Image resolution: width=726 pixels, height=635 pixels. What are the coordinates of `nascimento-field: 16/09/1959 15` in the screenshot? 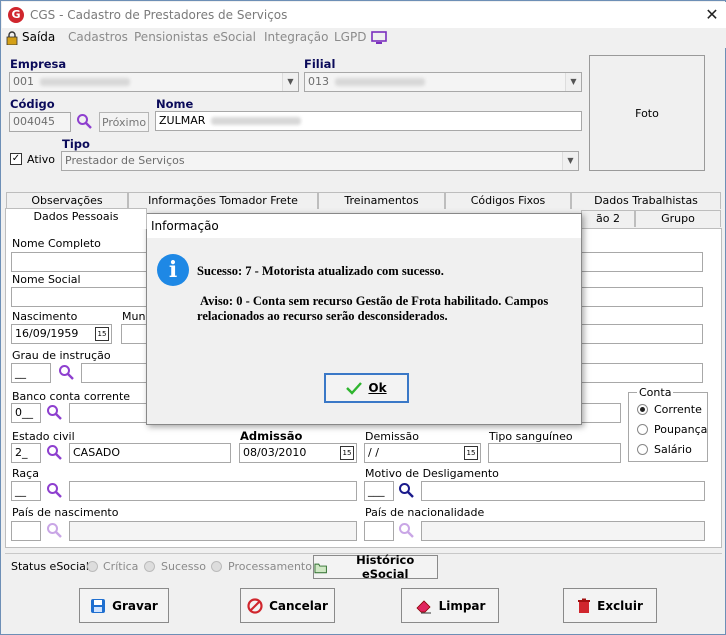 It's located at (61, 334).